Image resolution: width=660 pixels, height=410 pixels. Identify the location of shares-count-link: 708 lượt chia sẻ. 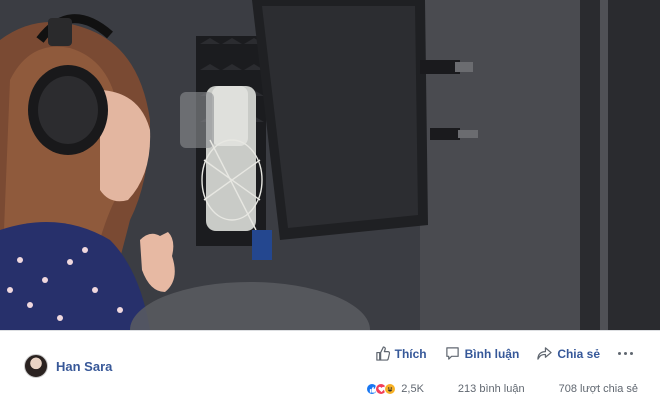
(598, 389).